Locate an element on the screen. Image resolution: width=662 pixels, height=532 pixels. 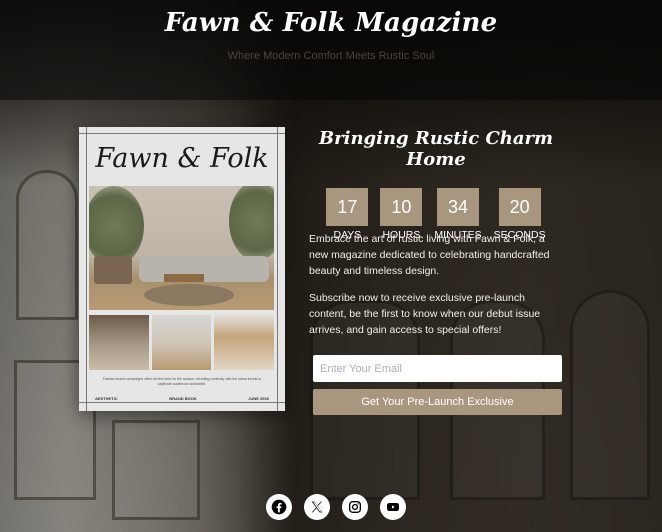
rug-shape is located at coordinates (189, 295).